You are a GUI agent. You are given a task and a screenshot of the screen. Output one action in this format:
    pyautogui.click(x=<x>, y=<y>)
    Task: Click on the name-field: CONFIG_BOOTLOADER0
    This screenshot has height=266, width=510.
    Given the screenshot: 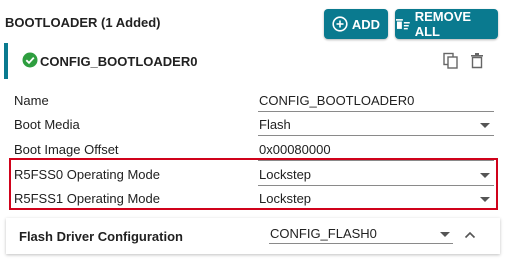 What is the action you would take?
    pyautogui.click(x=376, y=101)
    